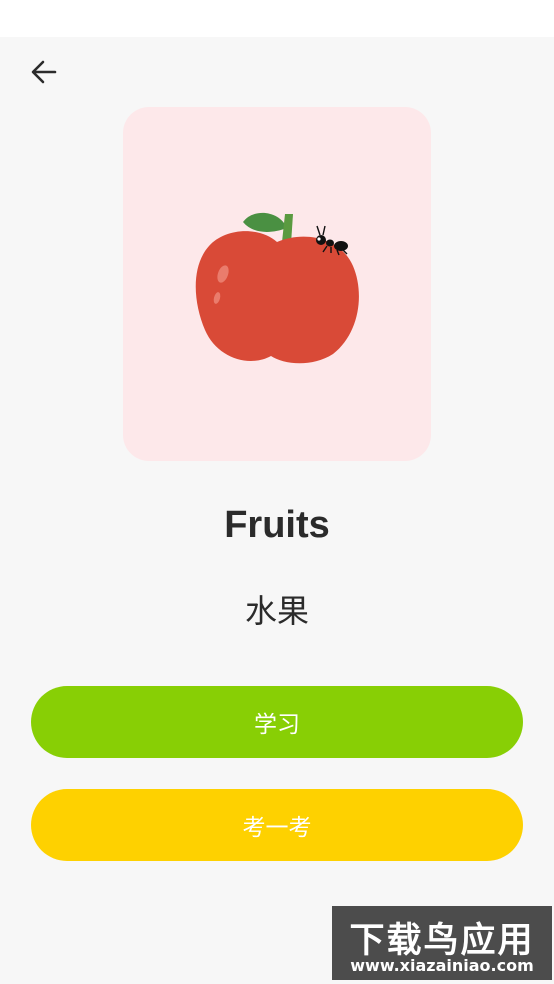  I want to click on status-bar, so click(277, 18).